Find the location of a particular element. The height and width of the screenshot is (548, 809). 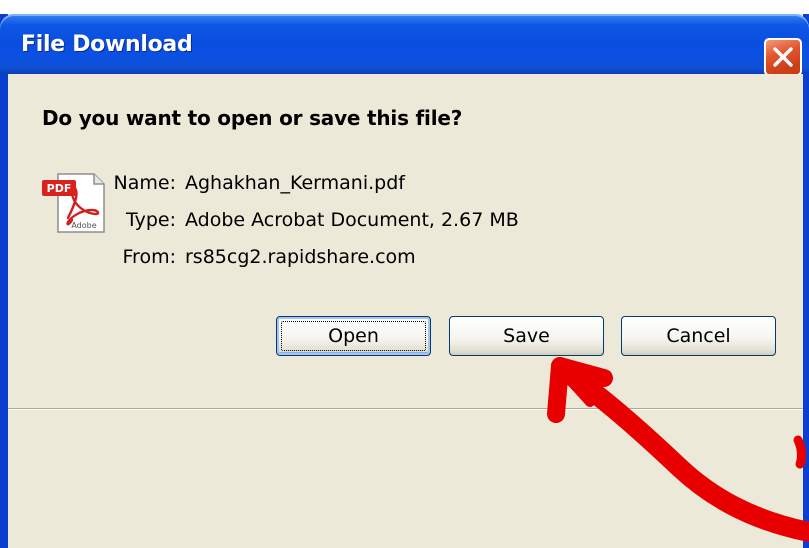

pdf-badge-label: PDF is located at coordinates (59, 188).